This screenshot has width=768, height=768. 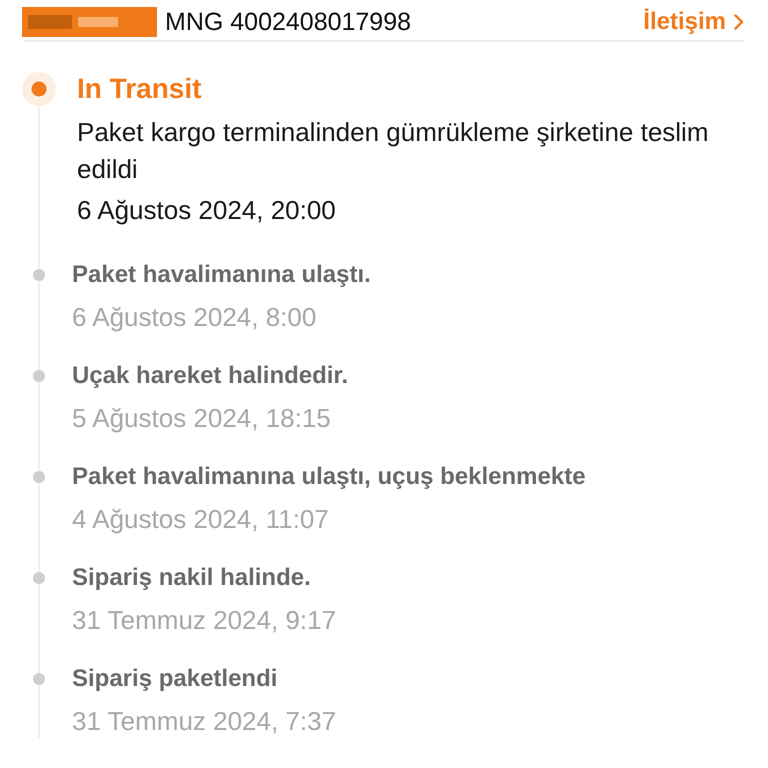 What do you see at coordinates (204, 721) in the screenshot?
I see `event-date: 31 Temmuz 2024, 7:37` at bounding box center [204, 721].